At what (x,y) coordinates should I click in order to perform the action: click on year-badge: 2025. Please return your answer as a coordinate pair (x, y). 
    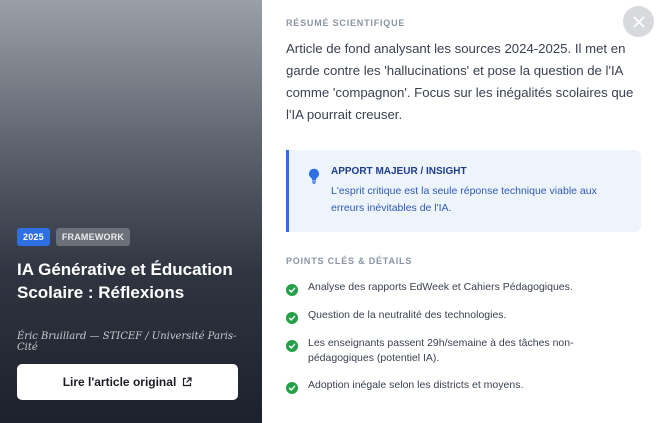
    Looking at the image, I should click on (33, 237).